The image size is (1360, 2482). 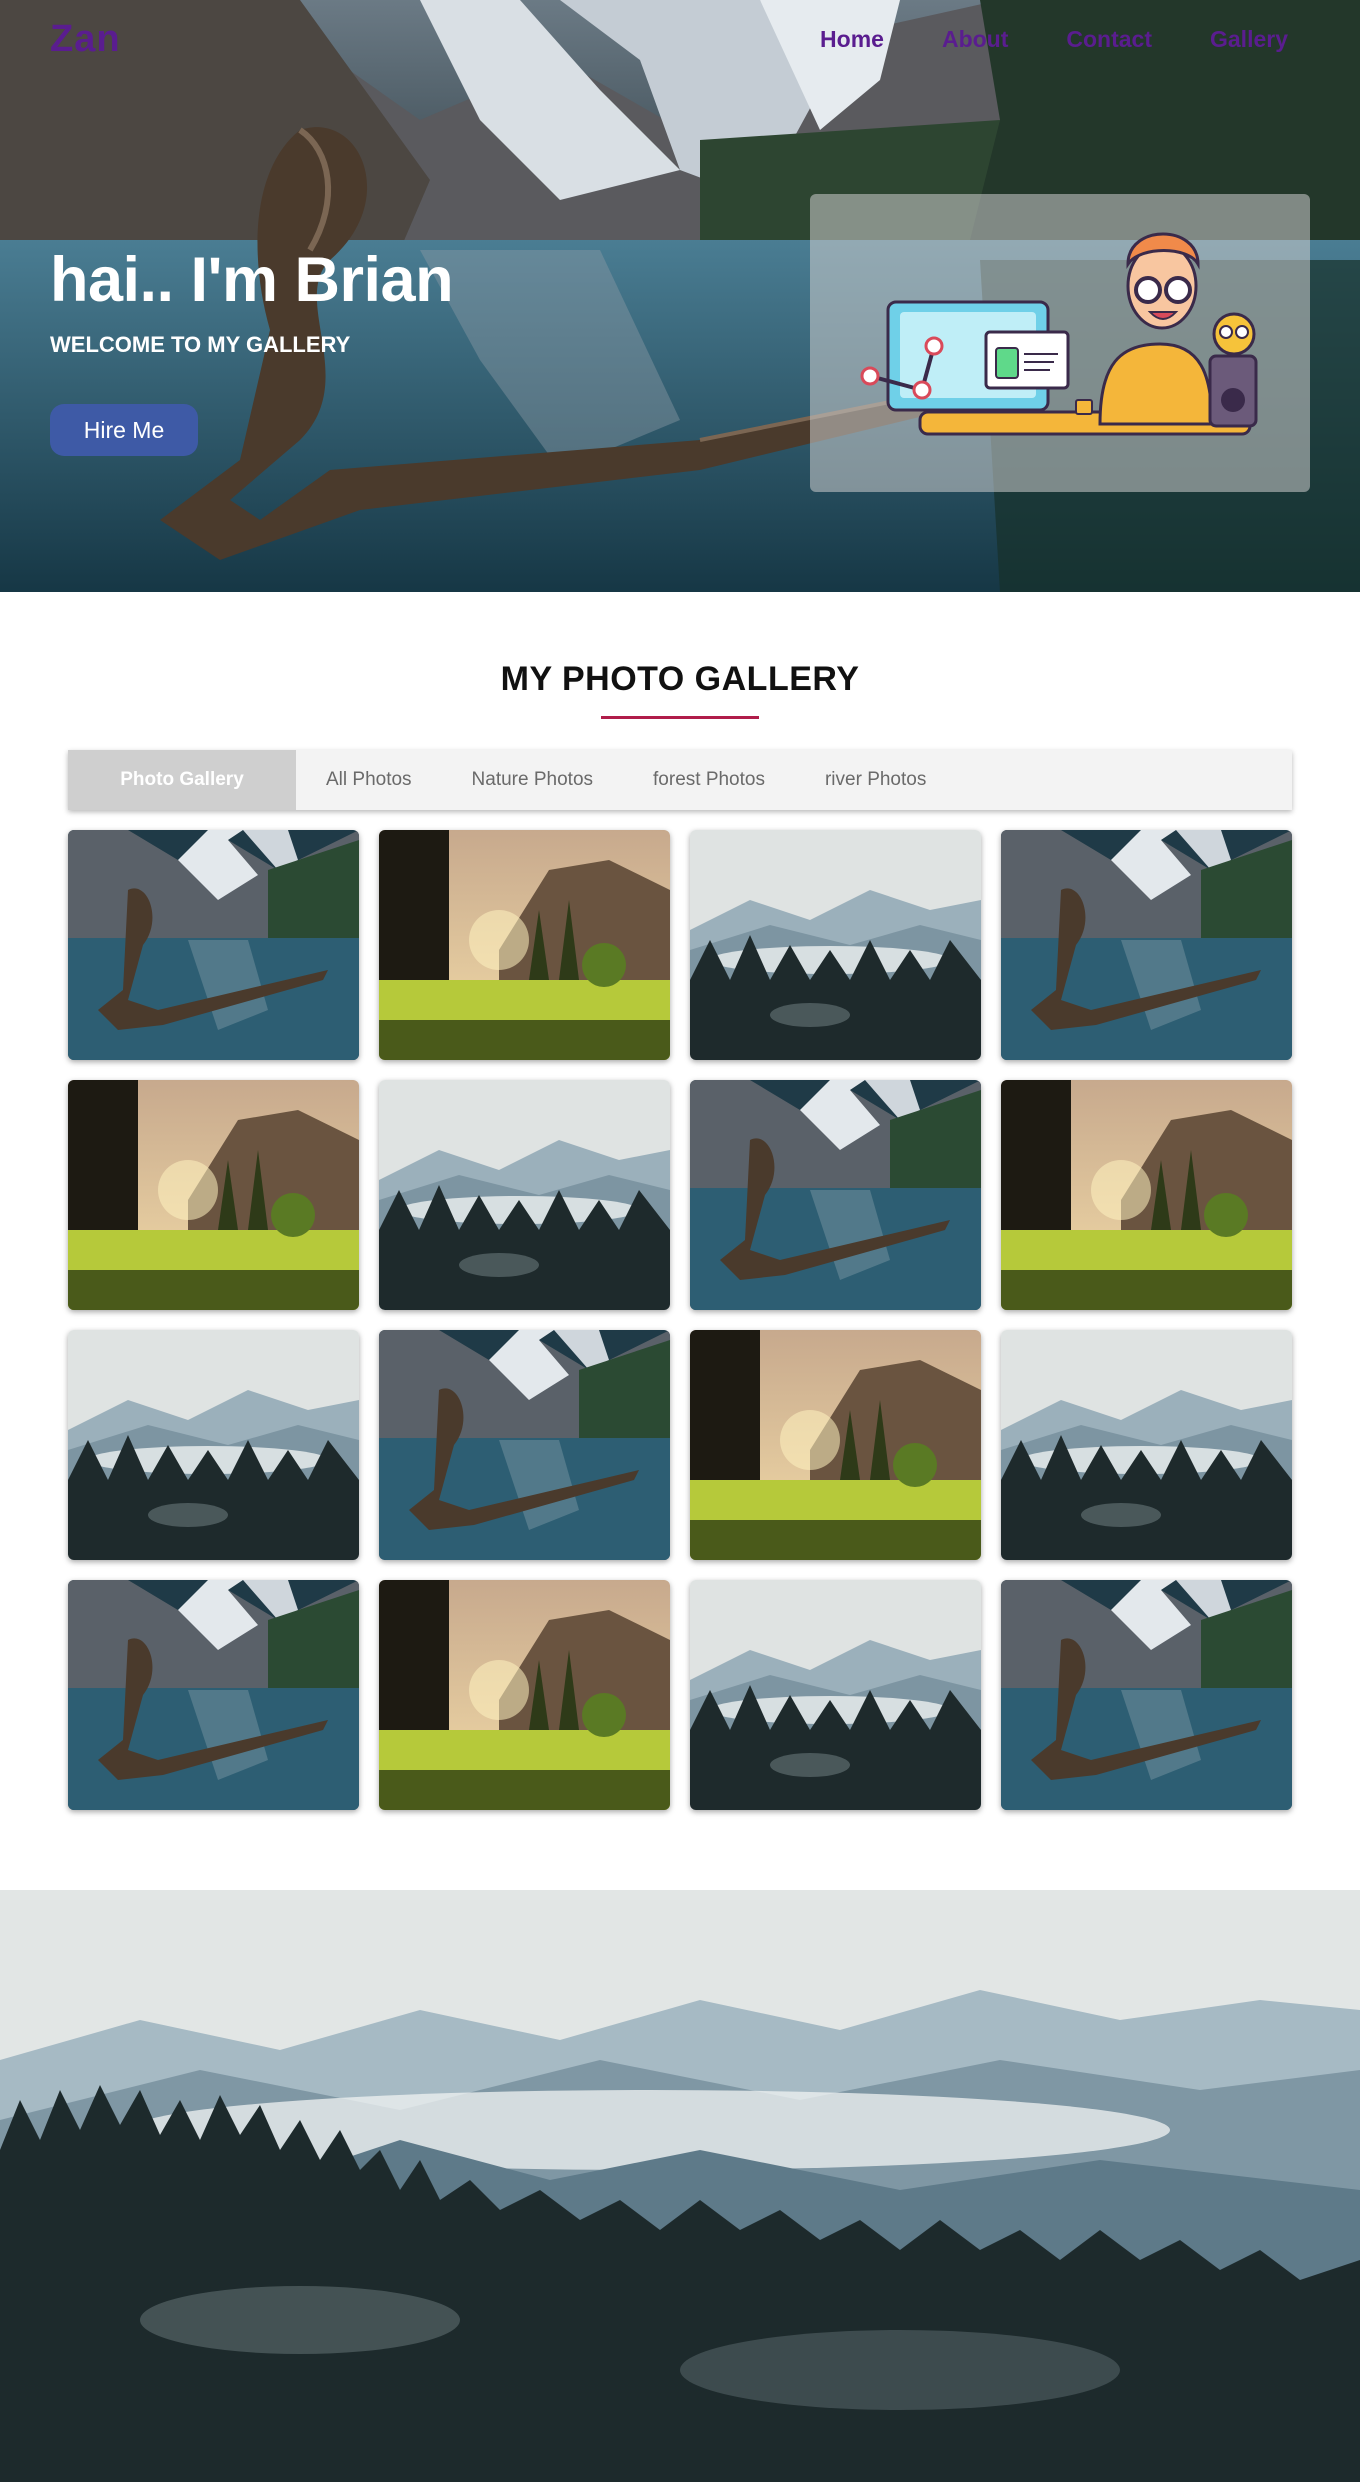 I want to click on illustration-card, so click(x=1060, y=343).